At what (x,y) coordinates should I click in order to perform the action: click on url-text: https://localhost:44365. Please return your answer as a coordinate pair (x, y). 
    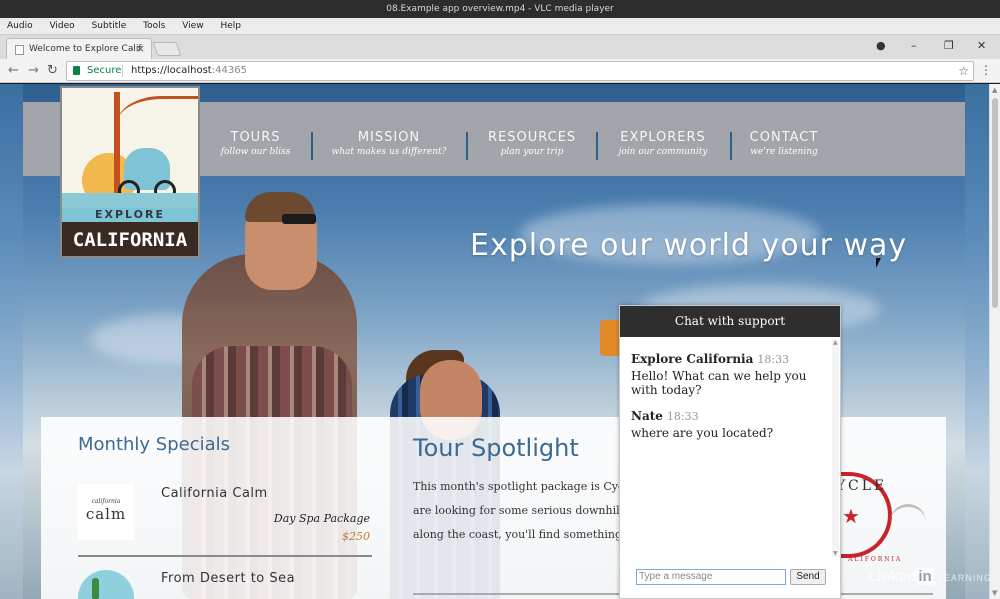
    Looking at the image, I should click on (189, 71).